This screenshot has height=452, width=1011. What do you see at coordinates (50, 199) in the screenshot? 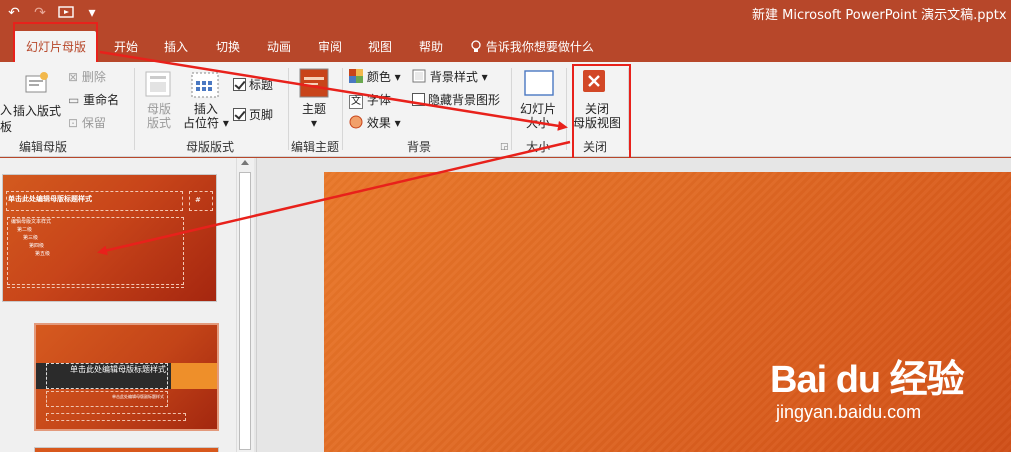
I see `master-title-text: 单击此处编辑母版标题样式` at bounding box center [50, 199].